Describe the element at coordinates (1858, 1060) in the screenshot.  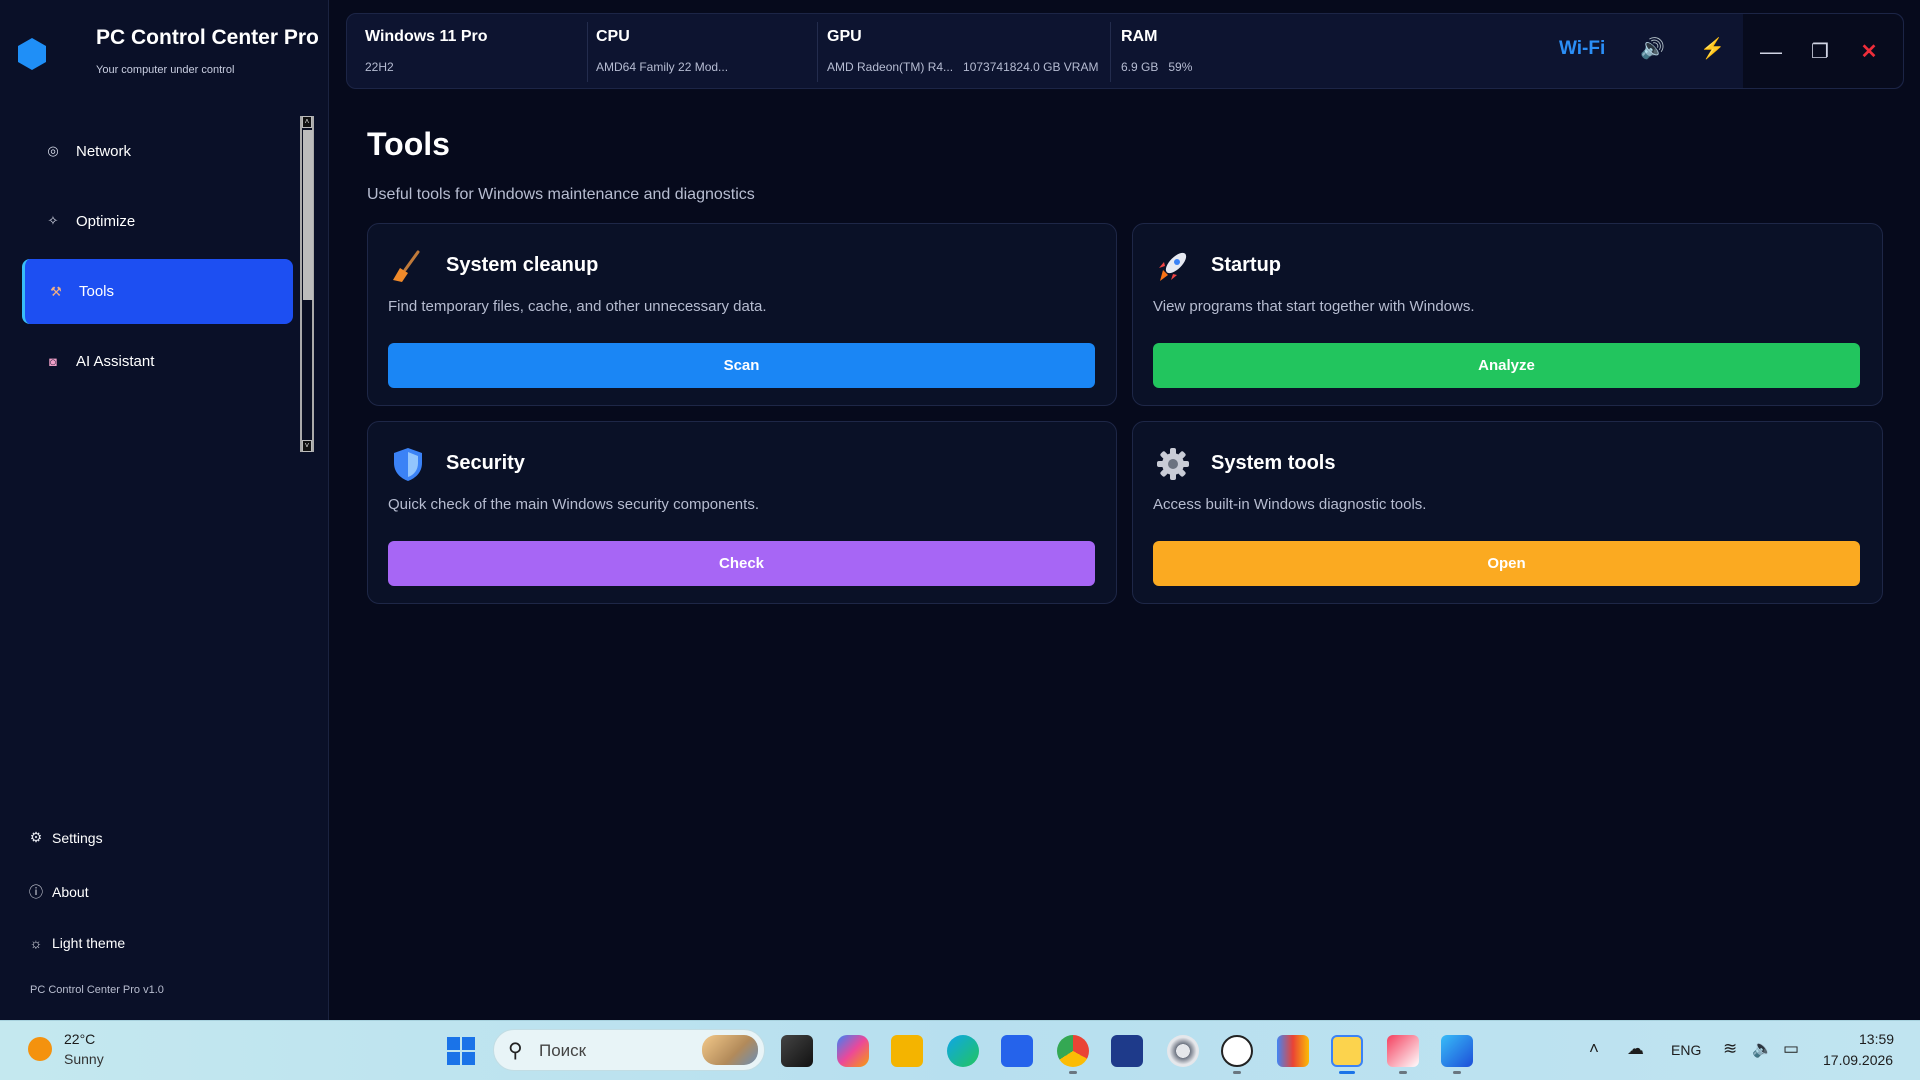
I see `clock-date: 17.09.2026` at that location.